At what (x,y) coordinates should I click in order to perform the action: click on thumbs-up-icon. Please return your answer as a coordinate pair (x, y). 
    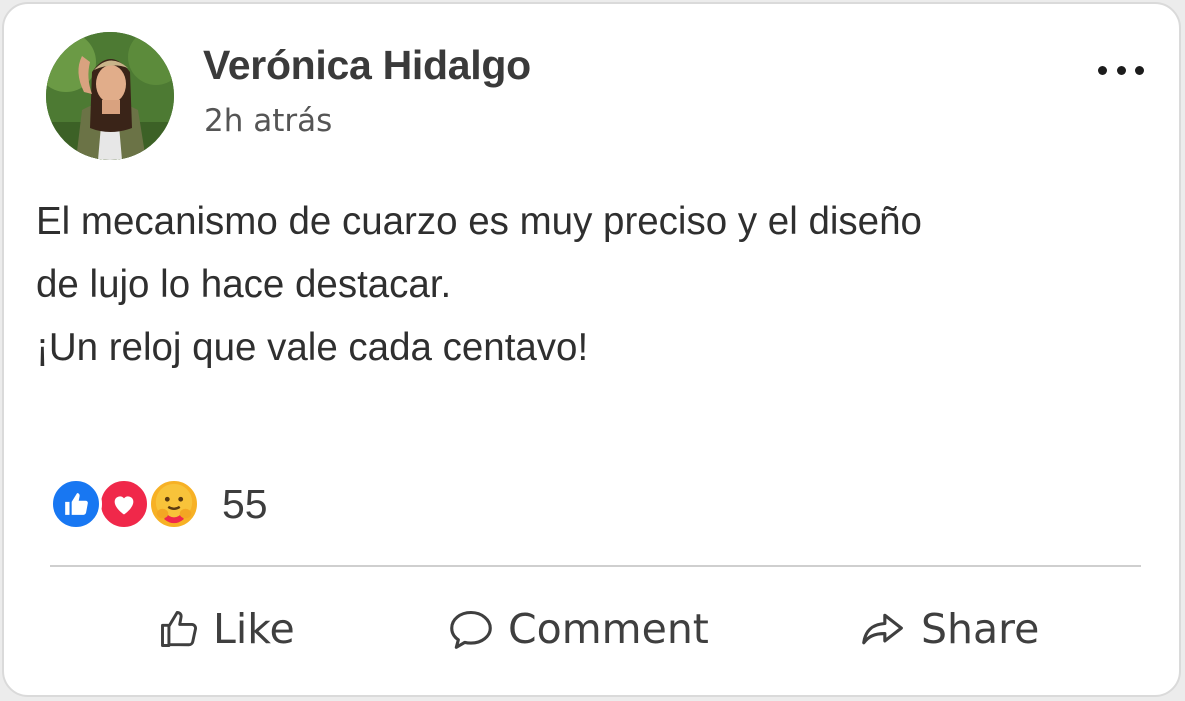
    Looking at the image, I should click on (179, 629).